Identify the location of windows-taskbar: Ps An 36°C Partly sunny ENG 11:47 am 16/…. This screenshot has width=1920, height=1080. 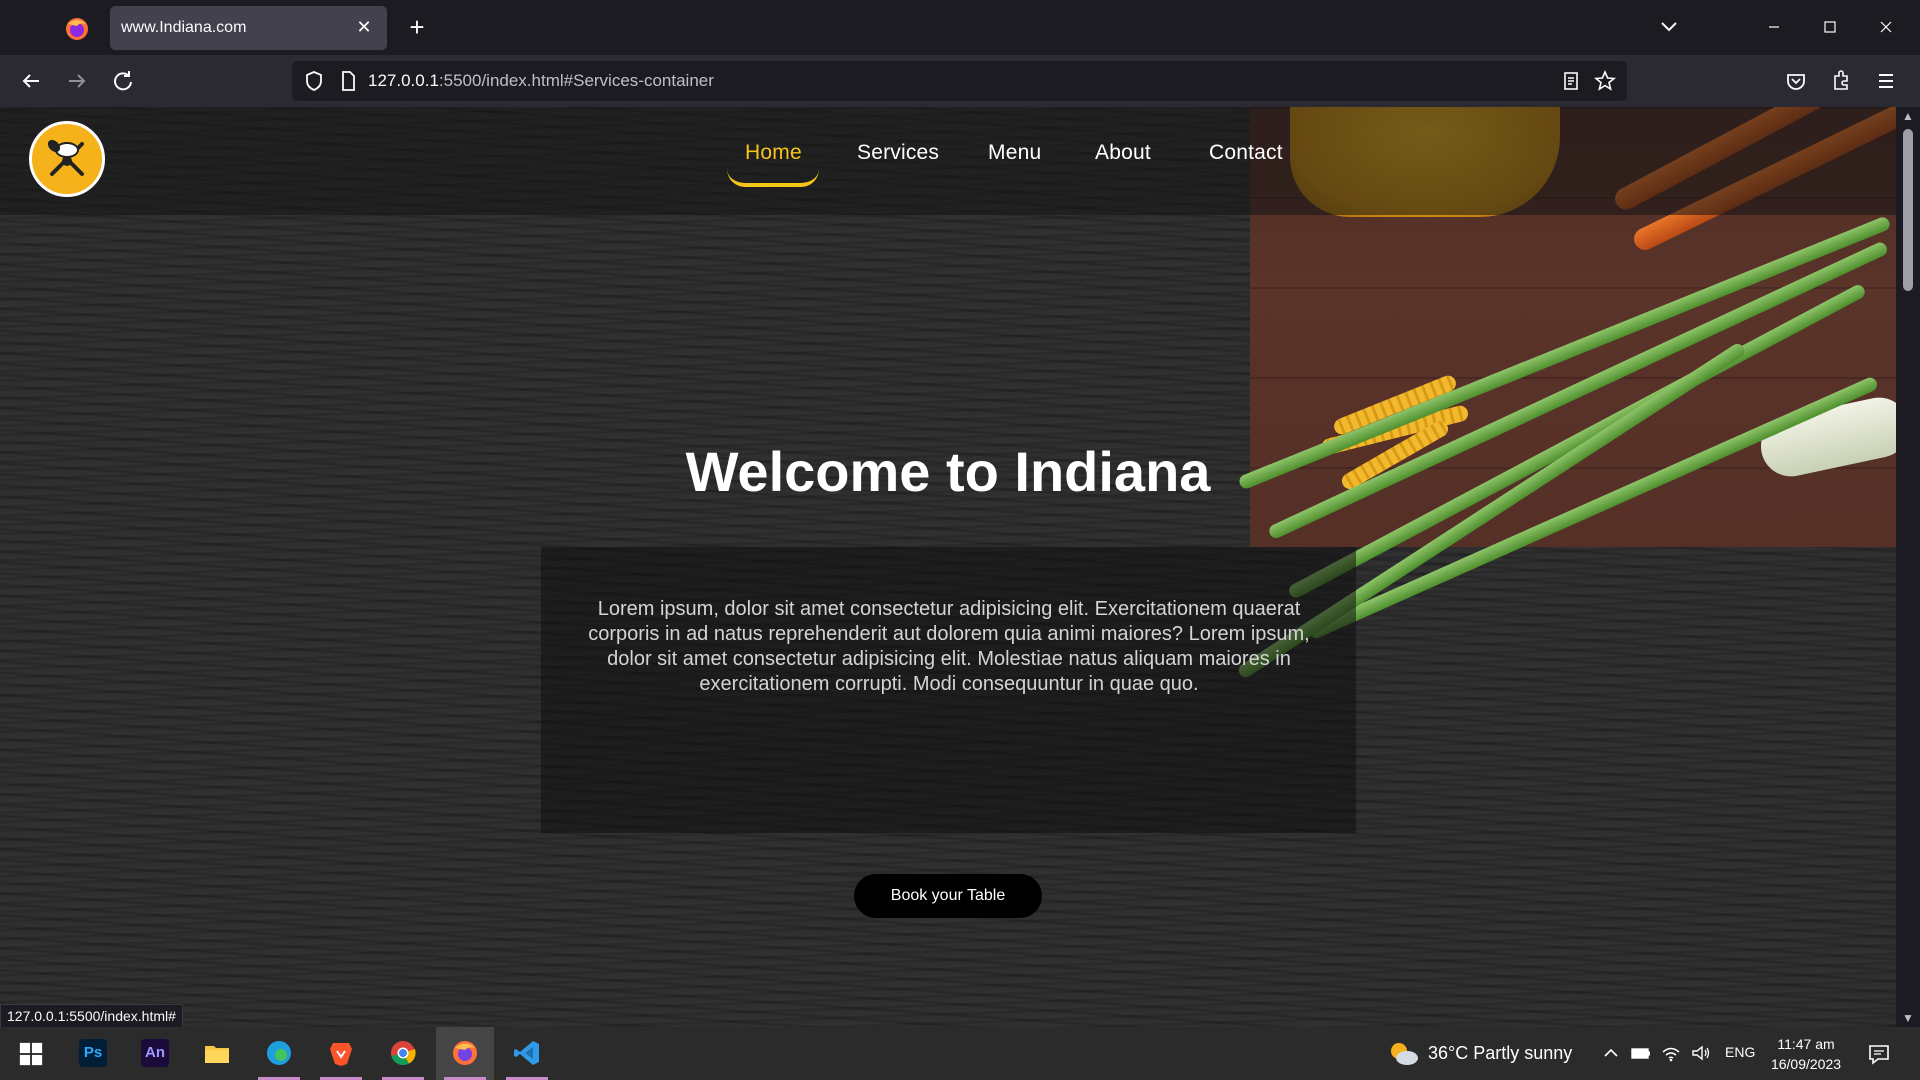
(960, 1053).